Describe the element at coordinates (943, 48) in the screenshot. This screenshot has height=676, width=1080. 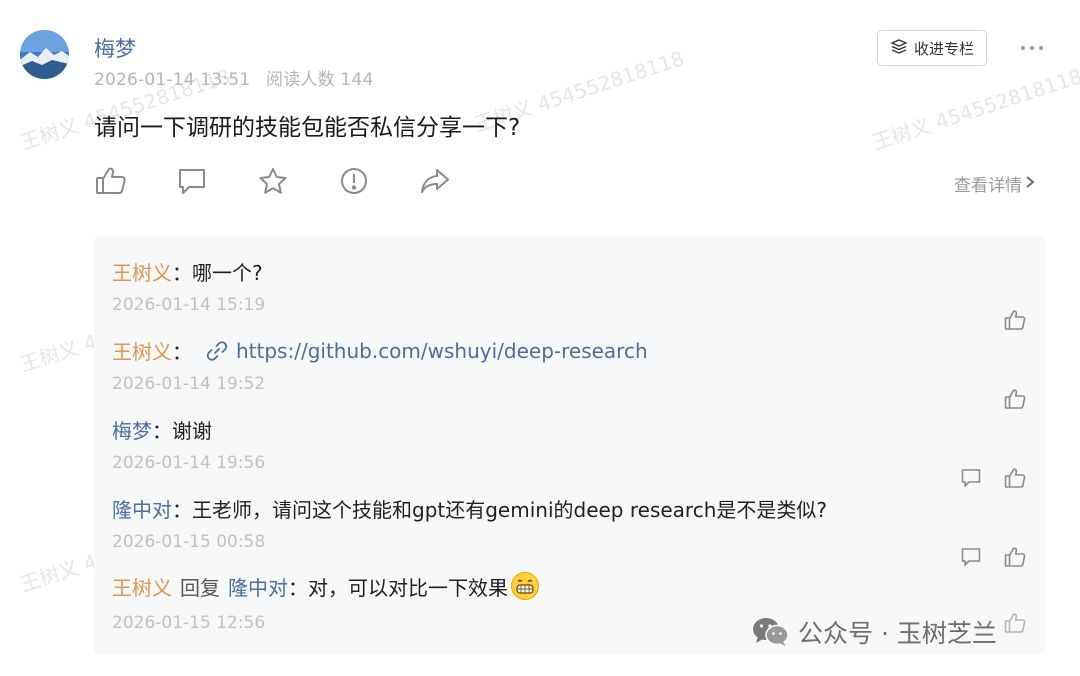
I see `collect-label: 收进专栏` at that location.